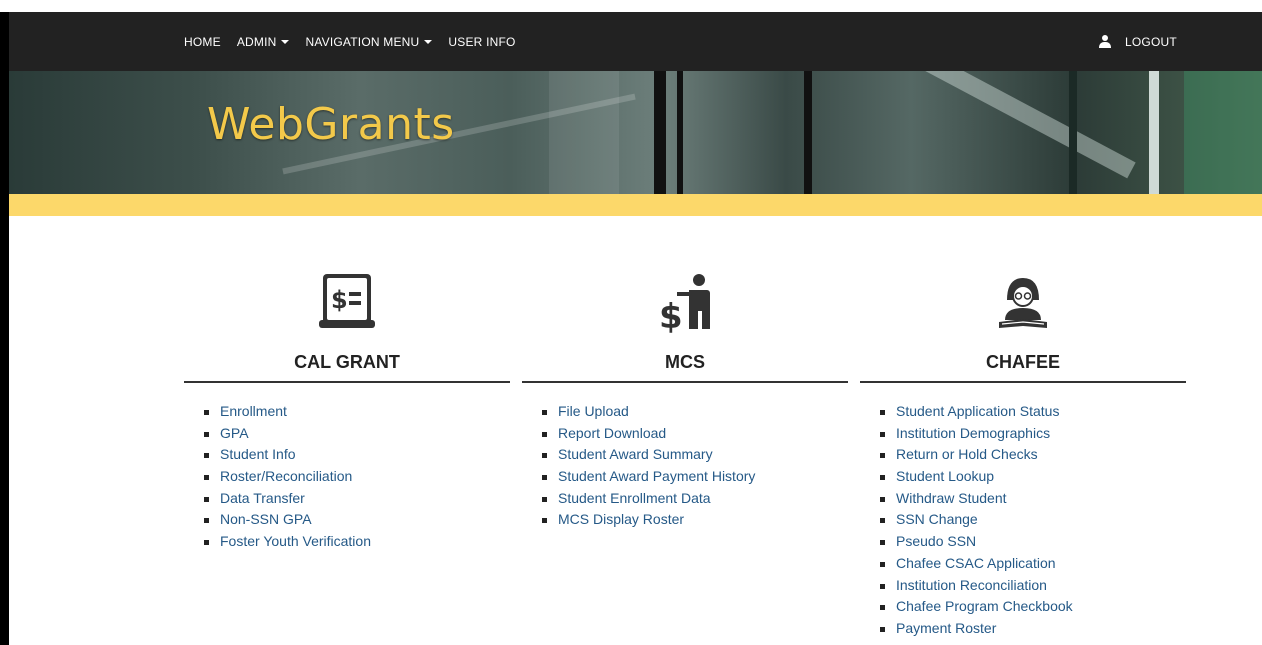 The width and height of the screenshot is (1262, 645). What do you see at coordinates (287, 455) in the screenshot?
I see `link-student-info: Student Info` at bounding box center [287, 455].